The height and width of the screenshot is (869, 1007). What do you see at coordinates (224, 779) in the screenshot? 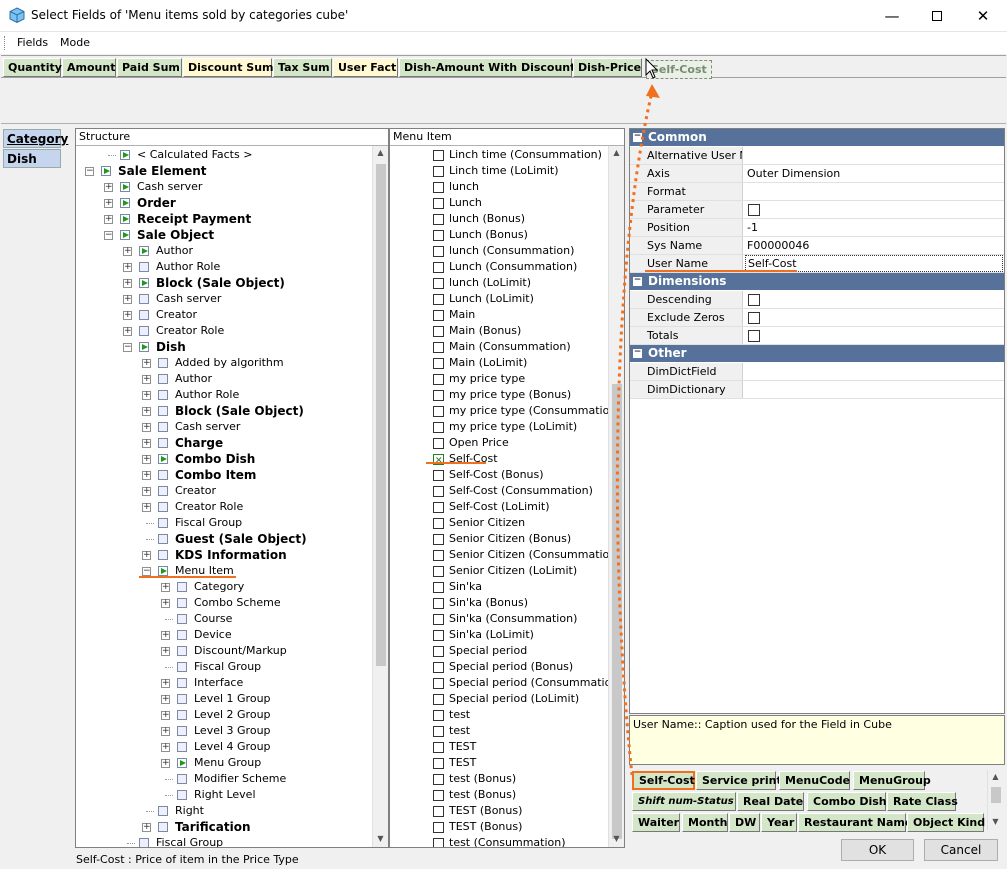
I see `tree-node: Modifier Scheme` at bounding box center [224, 779].